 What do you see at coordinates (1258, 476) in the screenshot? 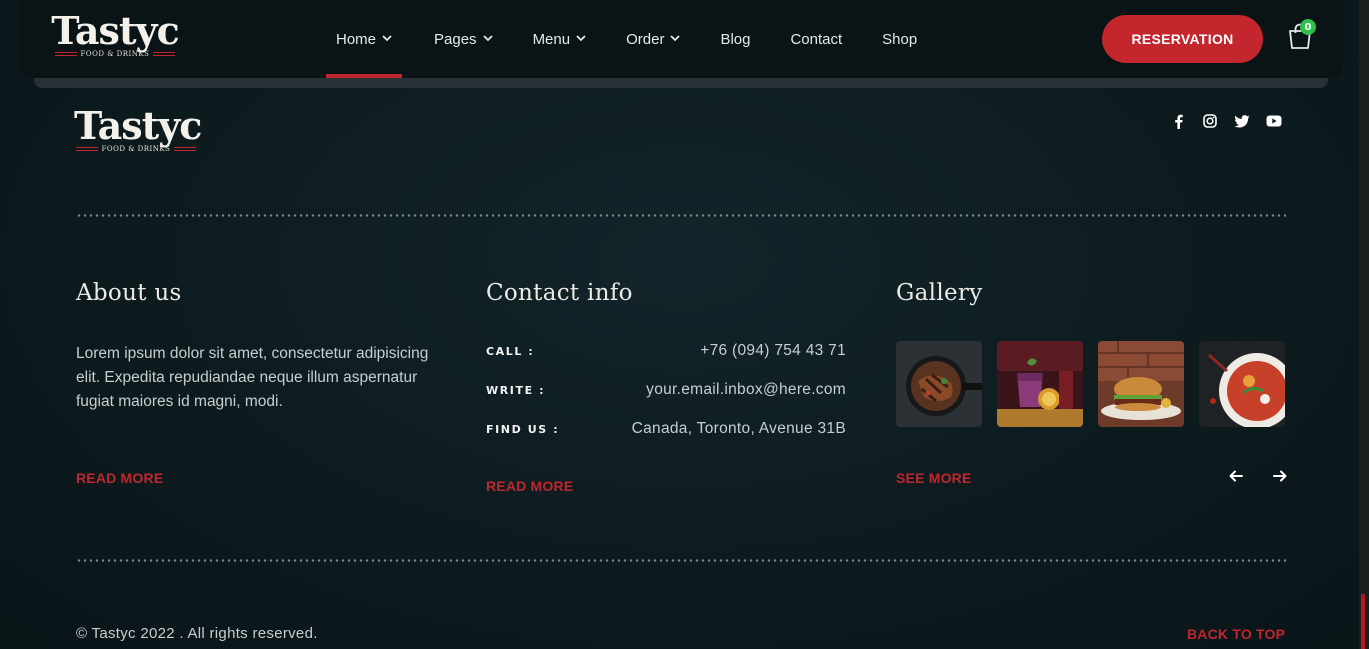
I see `gallery-nav` at bounding box center [1258, 476].